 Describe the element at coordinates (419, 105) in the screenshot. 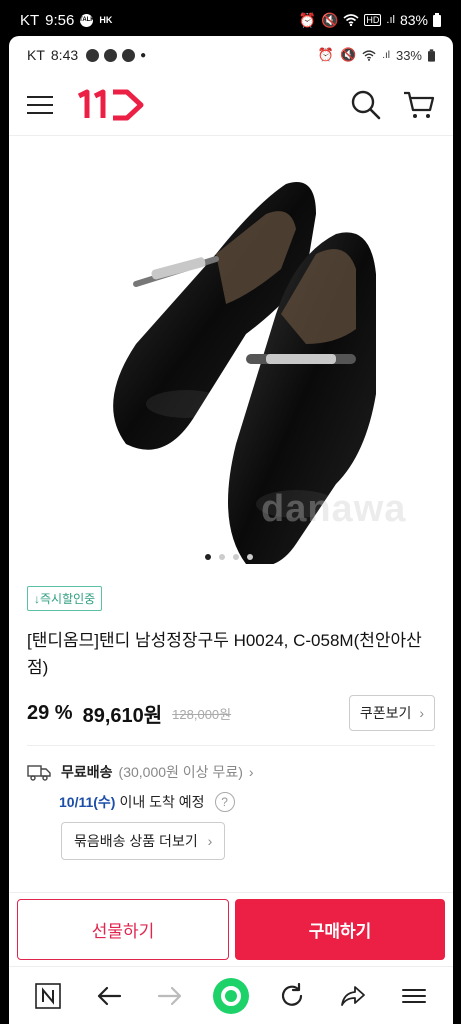

I see `cart-icon` at that location.